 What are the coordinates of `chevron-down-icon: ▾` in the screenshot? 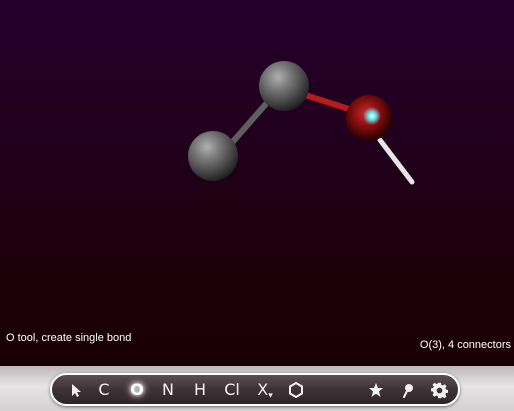 It's located at (270, 396).